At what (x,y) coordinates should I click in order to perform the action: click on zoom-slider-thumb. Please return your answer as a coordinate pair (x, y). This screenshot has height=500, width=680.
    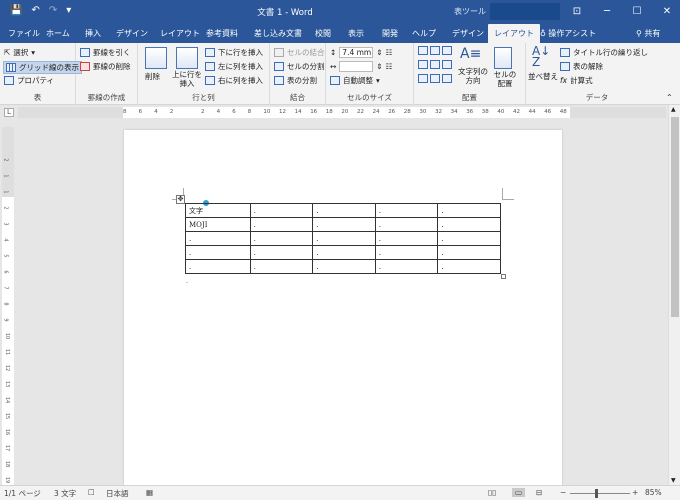
    Looking at the image, I should click on (596, 493).